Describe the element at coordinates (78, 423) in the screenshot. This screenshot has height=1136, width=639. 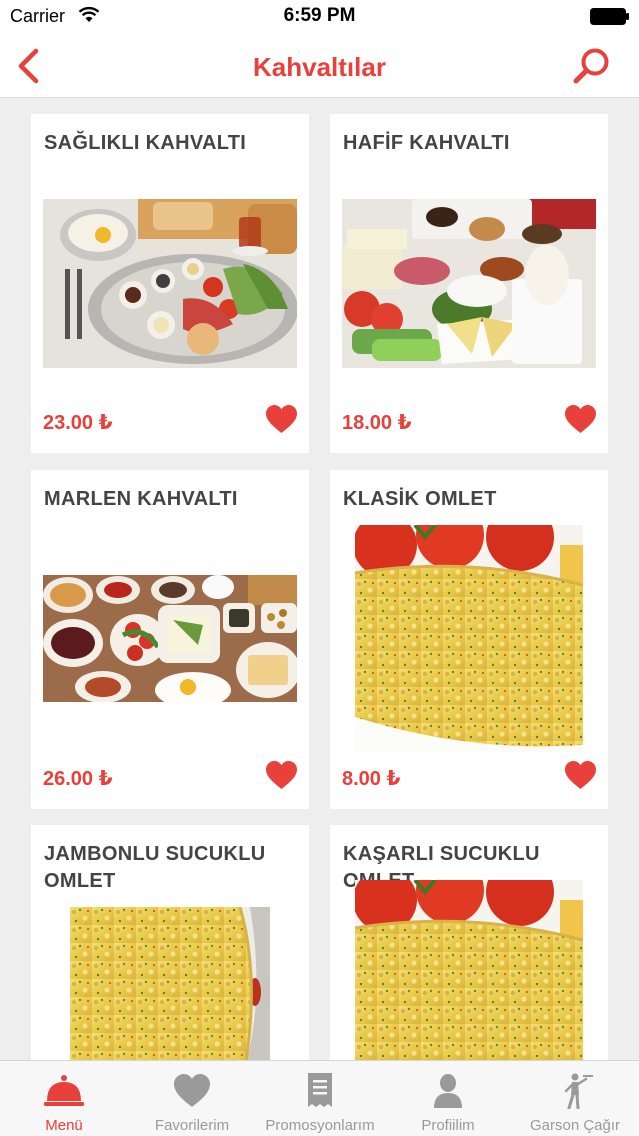
I see `product-price: 23.00 ₺` at that location.